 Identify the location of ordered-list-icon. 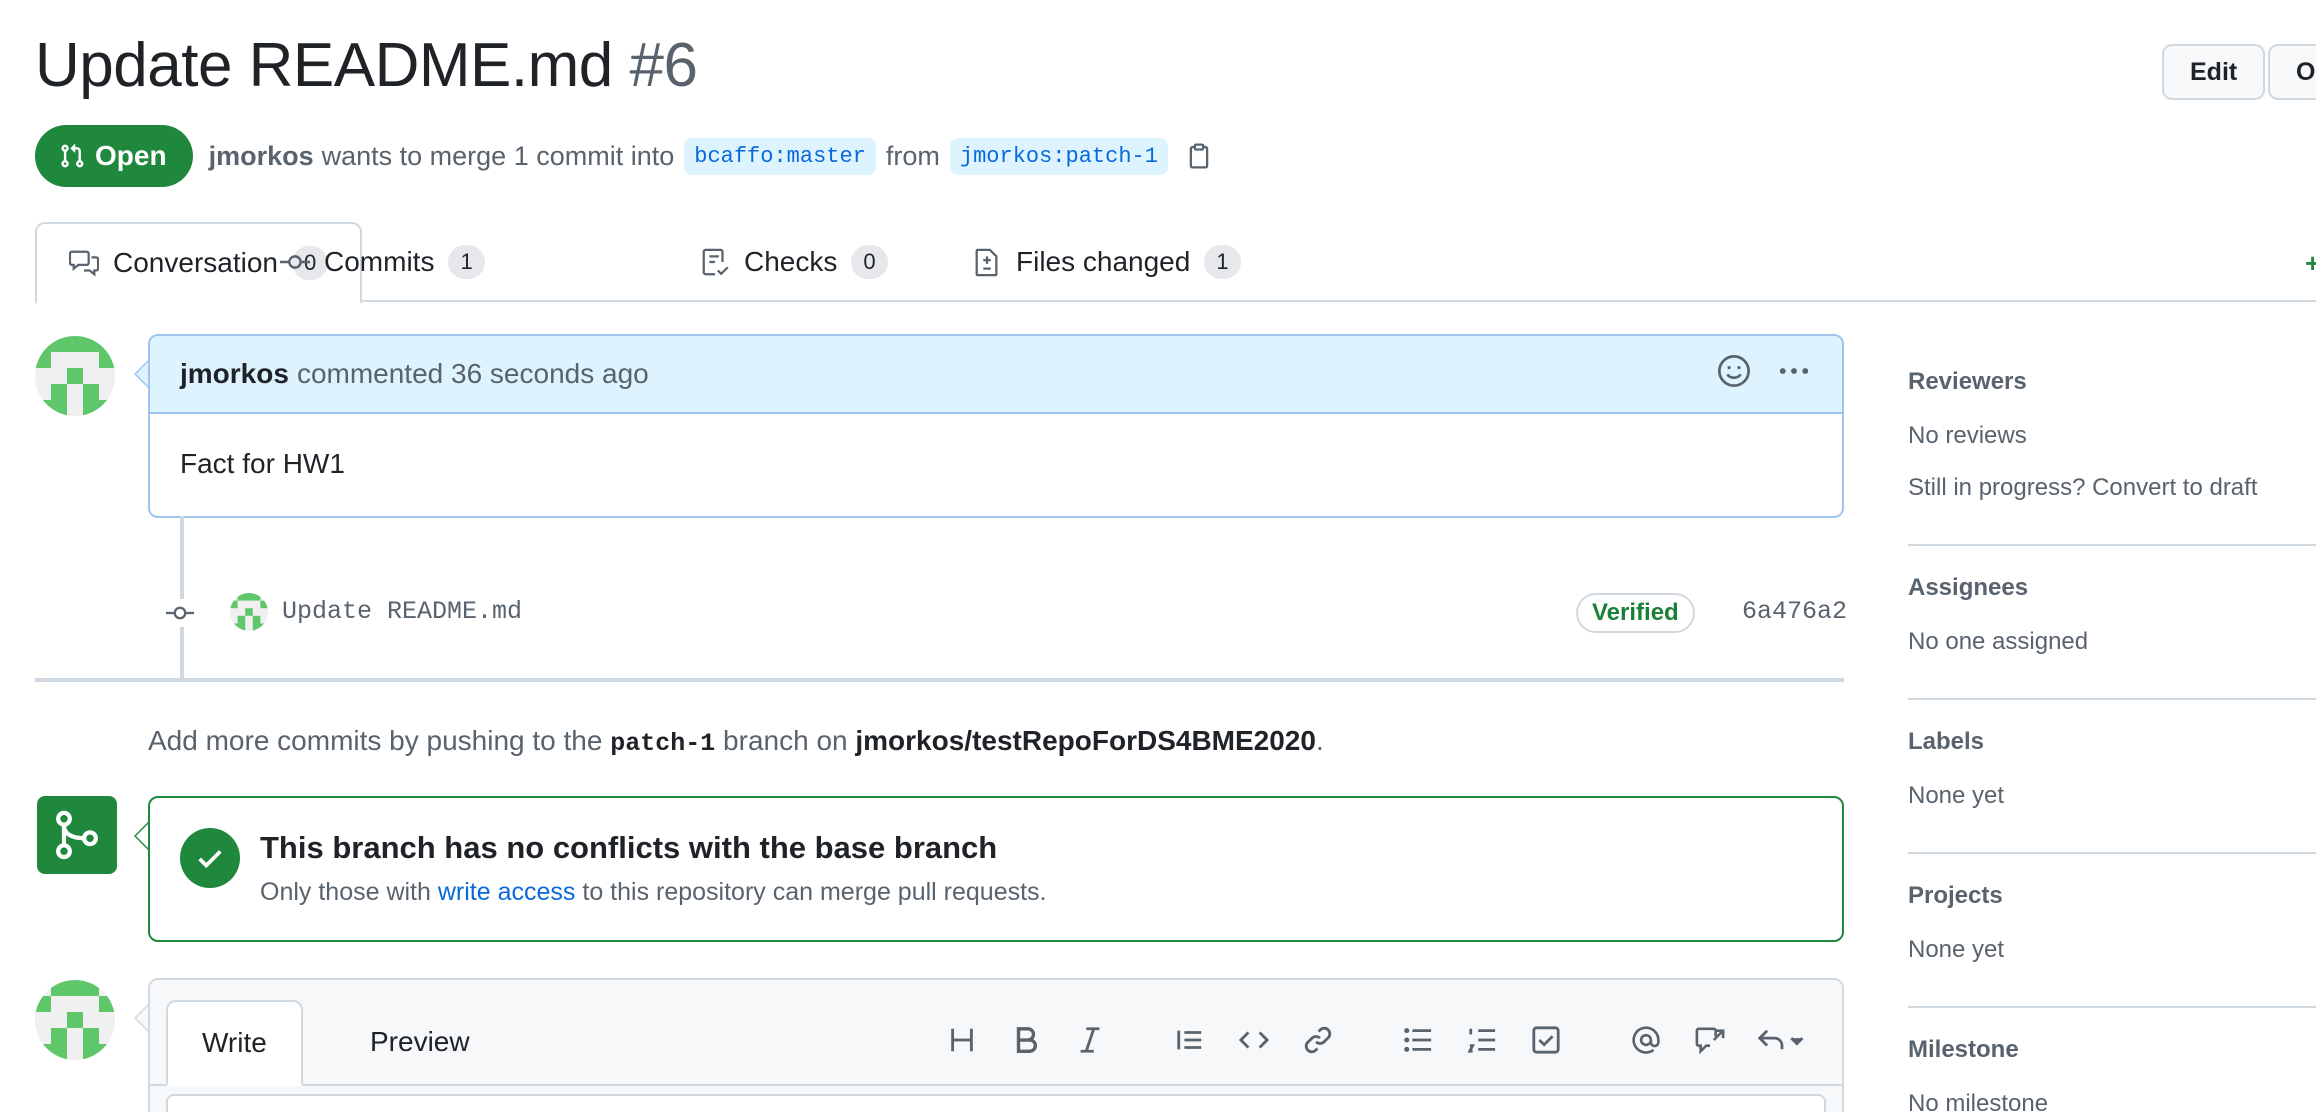
(1482, 1040).